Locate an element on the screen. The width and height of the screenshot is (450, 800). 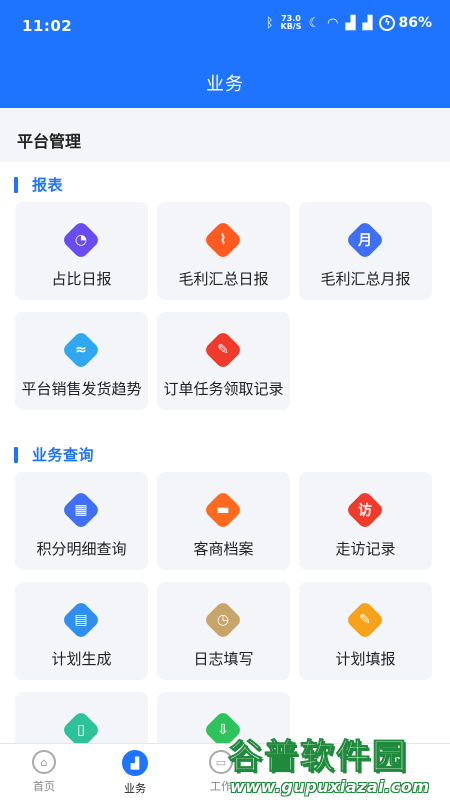
visit-record-icon: 访 is located at coordinates (365, 510).